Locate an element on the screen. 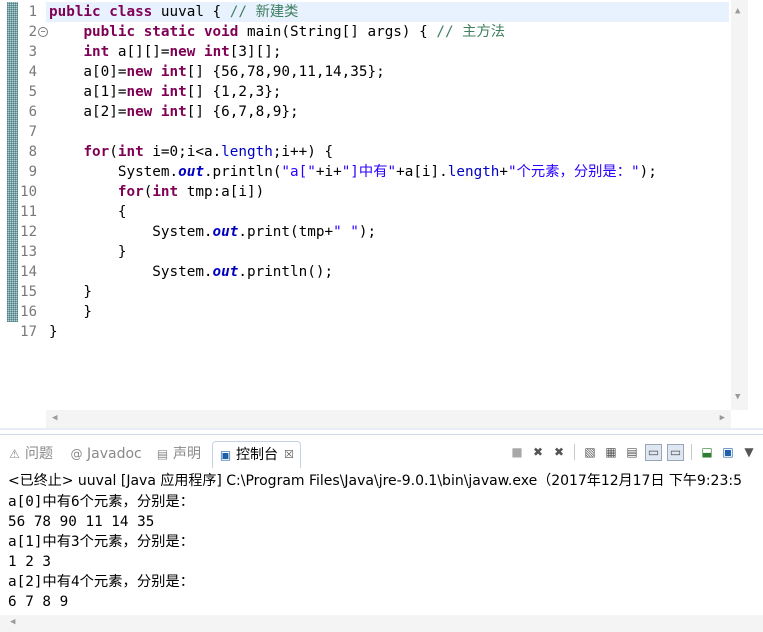 This screenshot has height=632, width=763. fold-collapse-icon: − is located at coordinates (43, 32).